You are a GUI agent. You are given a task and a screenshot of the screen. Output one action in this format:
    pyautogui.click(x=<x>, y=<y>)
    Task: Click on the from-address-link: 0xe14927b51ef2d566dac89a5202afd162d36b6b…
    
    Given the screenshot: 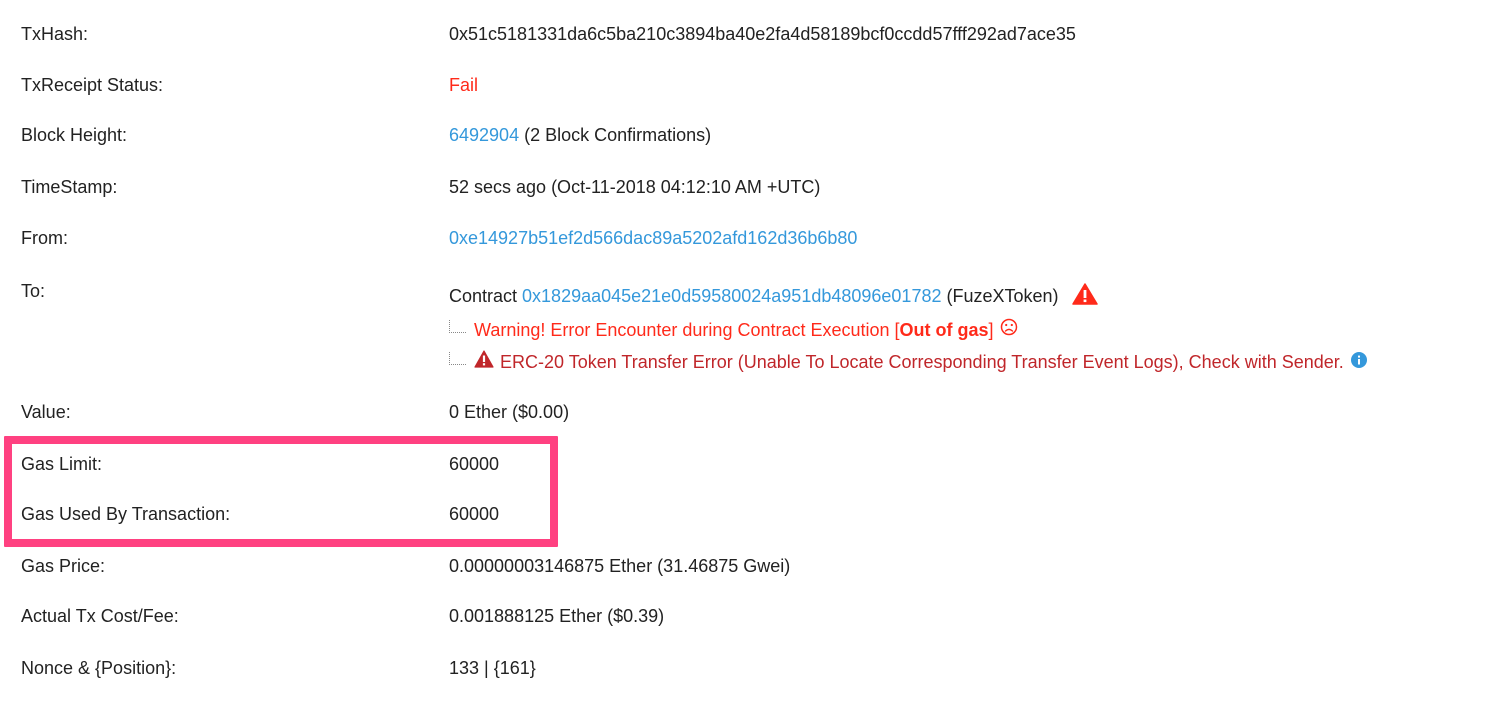 What is the action you would take?
    pyautogui.click(x=653, y=238)
    